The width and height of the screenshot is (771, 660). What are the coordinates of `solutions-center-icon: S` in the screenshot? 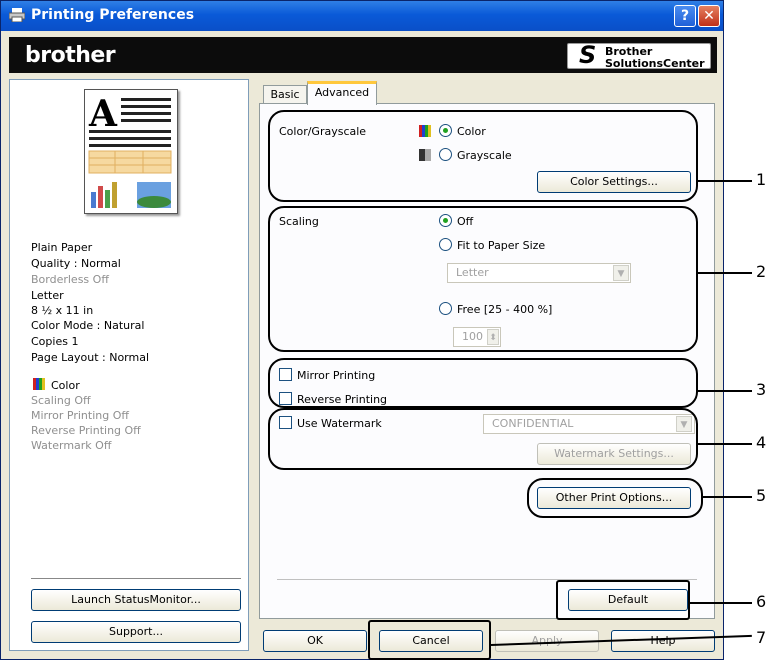 It's located at (588, 55).